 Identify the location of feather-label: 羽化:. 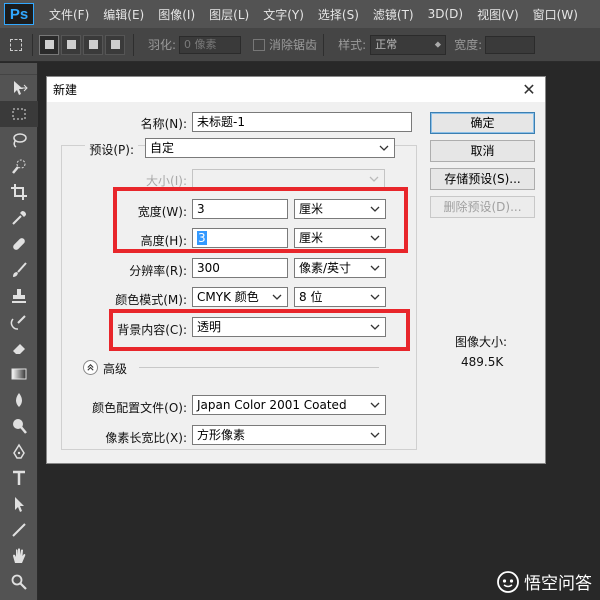
(162, 45).